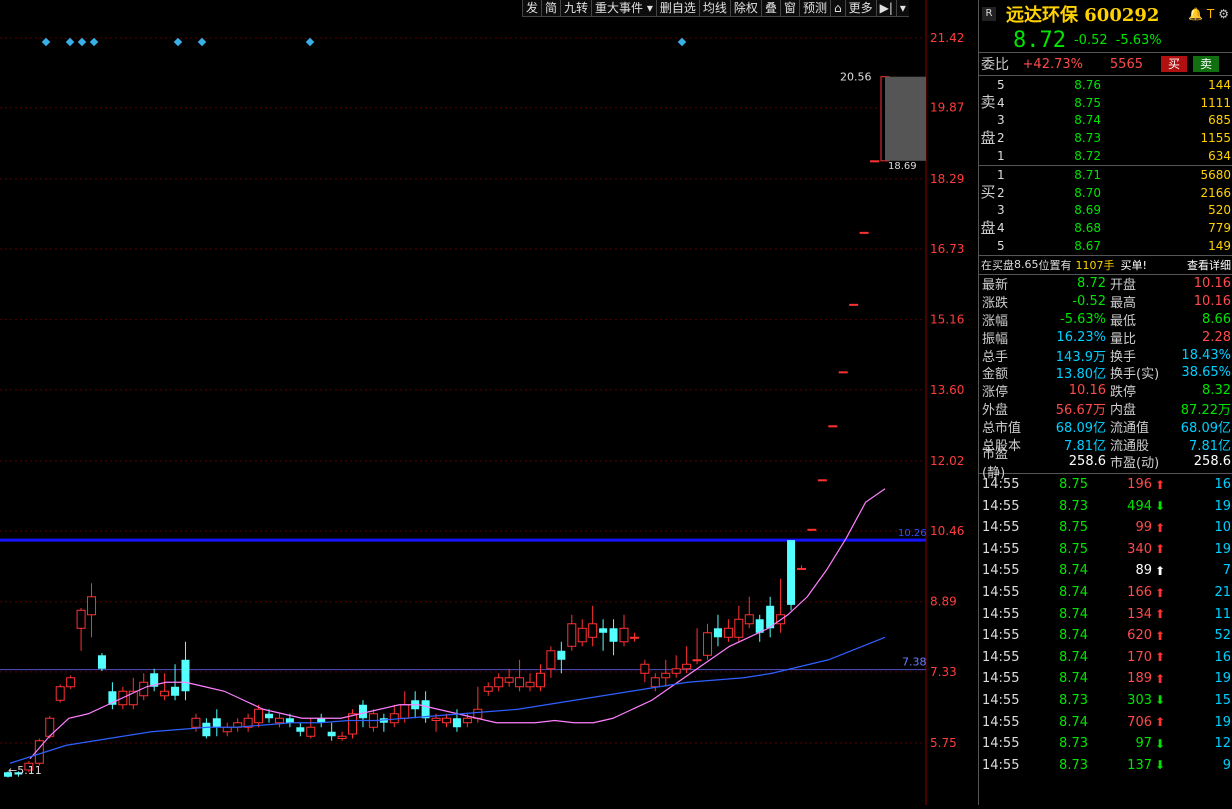  I want to click on stock-header: R 远达环保 600292 🔔 T ⚙, so click(1105, 14).